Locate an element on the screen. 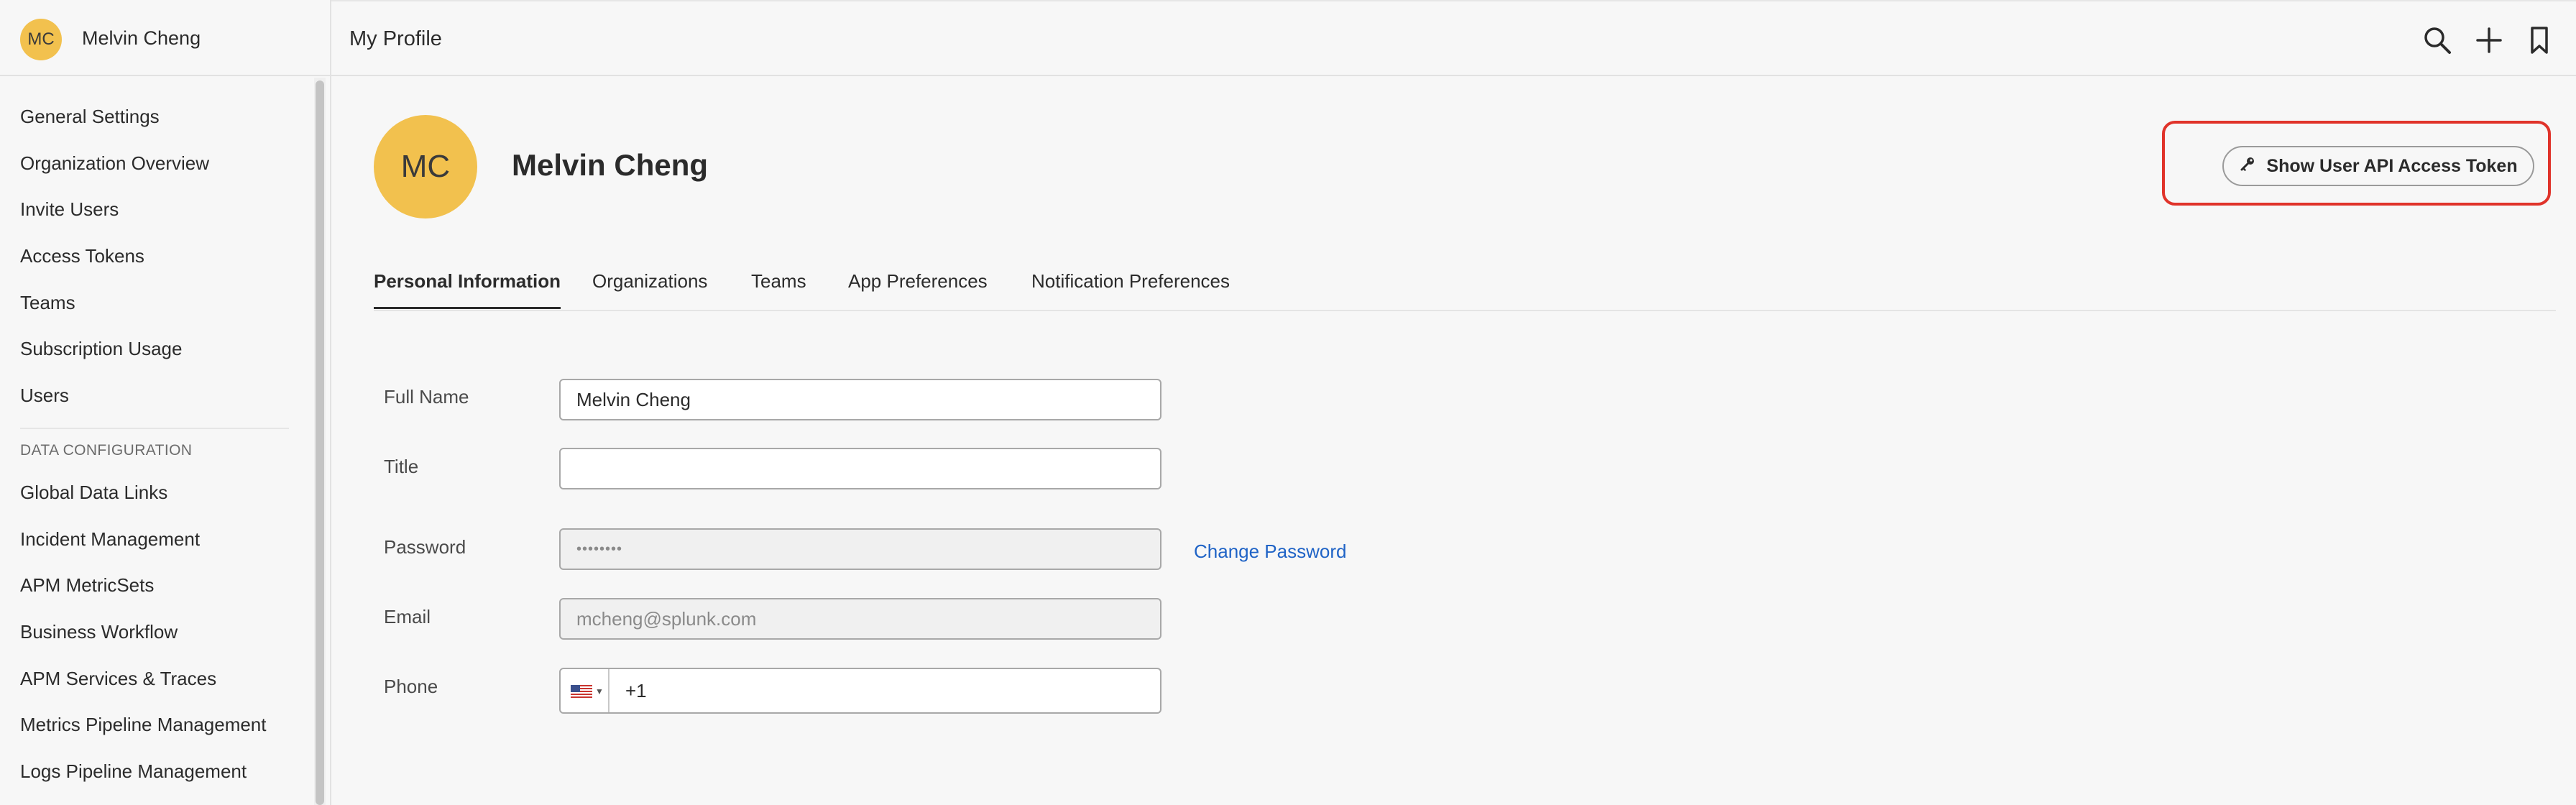  sidebar-item-business-workflow: Business Workflow is located at coordinates (154, 632).